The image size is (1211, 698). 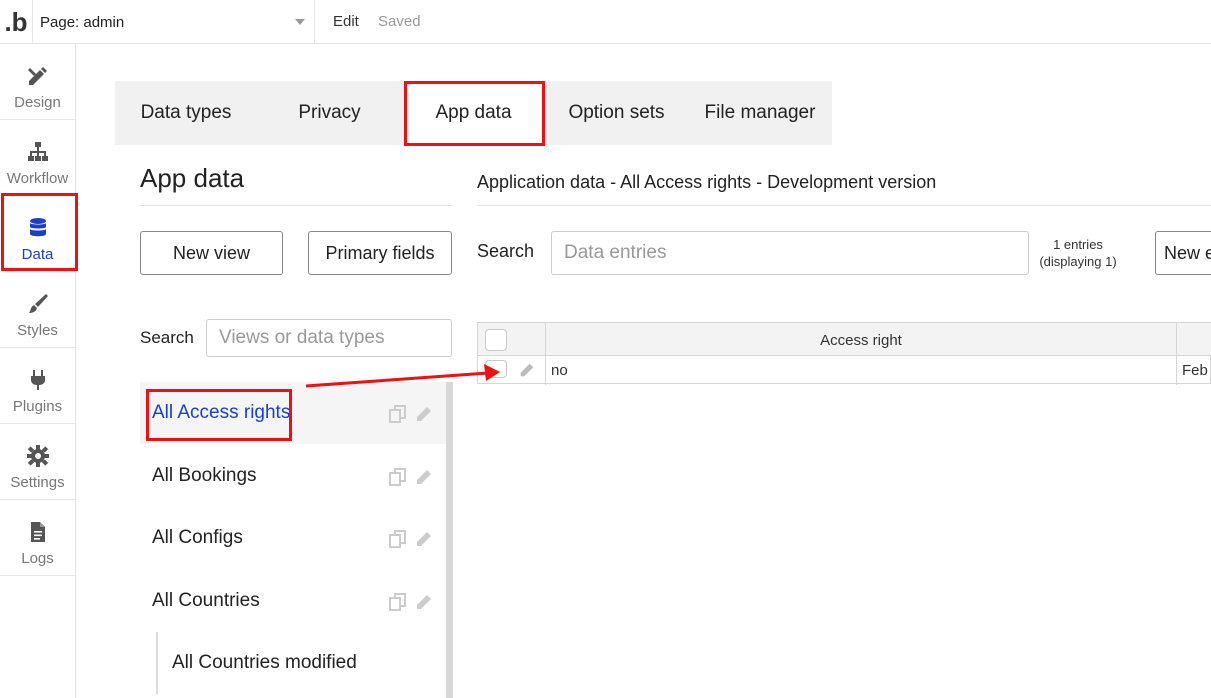 I want to click on column-header-access-right: Access right, so click(x=861, y=340).